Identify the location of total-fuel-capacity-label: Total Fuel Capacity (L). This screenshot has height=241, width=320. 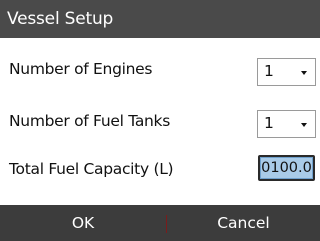
(91, 169).